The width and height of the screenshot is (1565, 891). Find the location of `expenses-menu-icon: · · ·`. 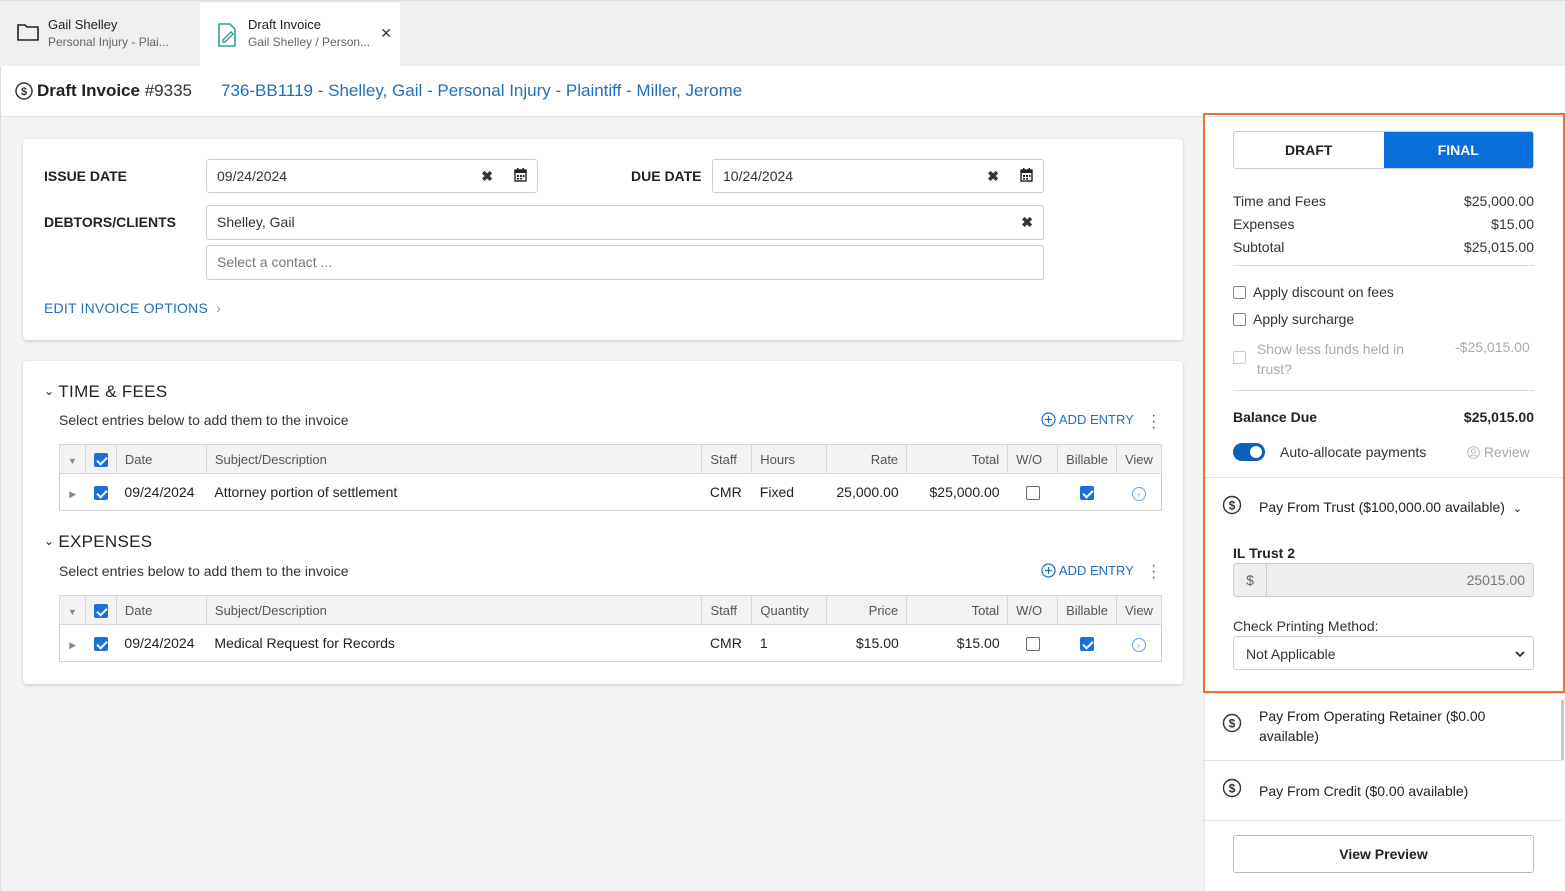

expenses-menu-icon: · · · is located at coordinates (1154, 572).